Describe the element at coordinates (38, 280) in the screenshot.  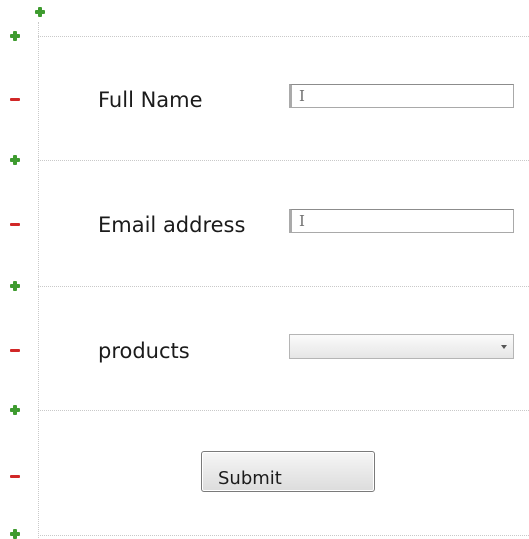
I see `vertical-guide` at that location.